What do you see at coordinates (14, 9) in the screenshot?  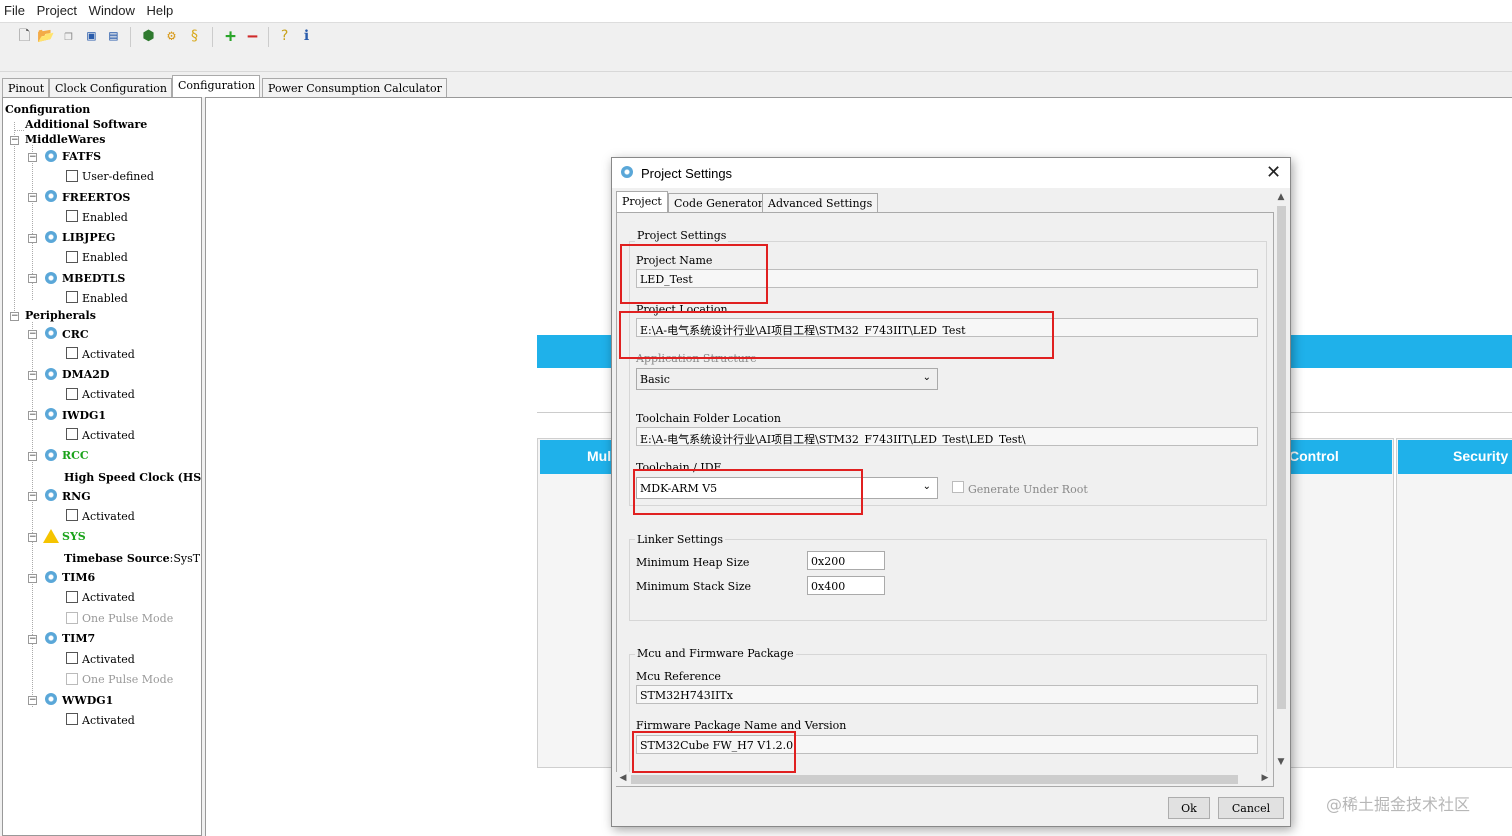 I see `menu-file: File` at bounding box center [14, 9].